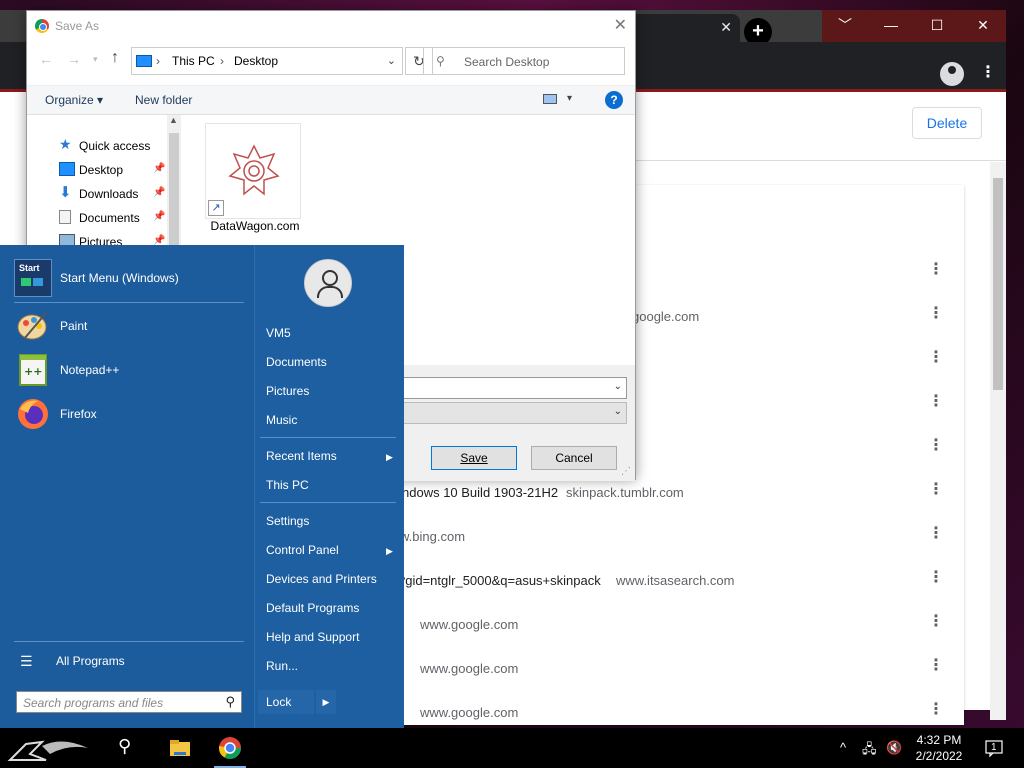  Describe the element at coordinates (281, 420) in the screenshot. I see `menu-item-music: Music` at that location.